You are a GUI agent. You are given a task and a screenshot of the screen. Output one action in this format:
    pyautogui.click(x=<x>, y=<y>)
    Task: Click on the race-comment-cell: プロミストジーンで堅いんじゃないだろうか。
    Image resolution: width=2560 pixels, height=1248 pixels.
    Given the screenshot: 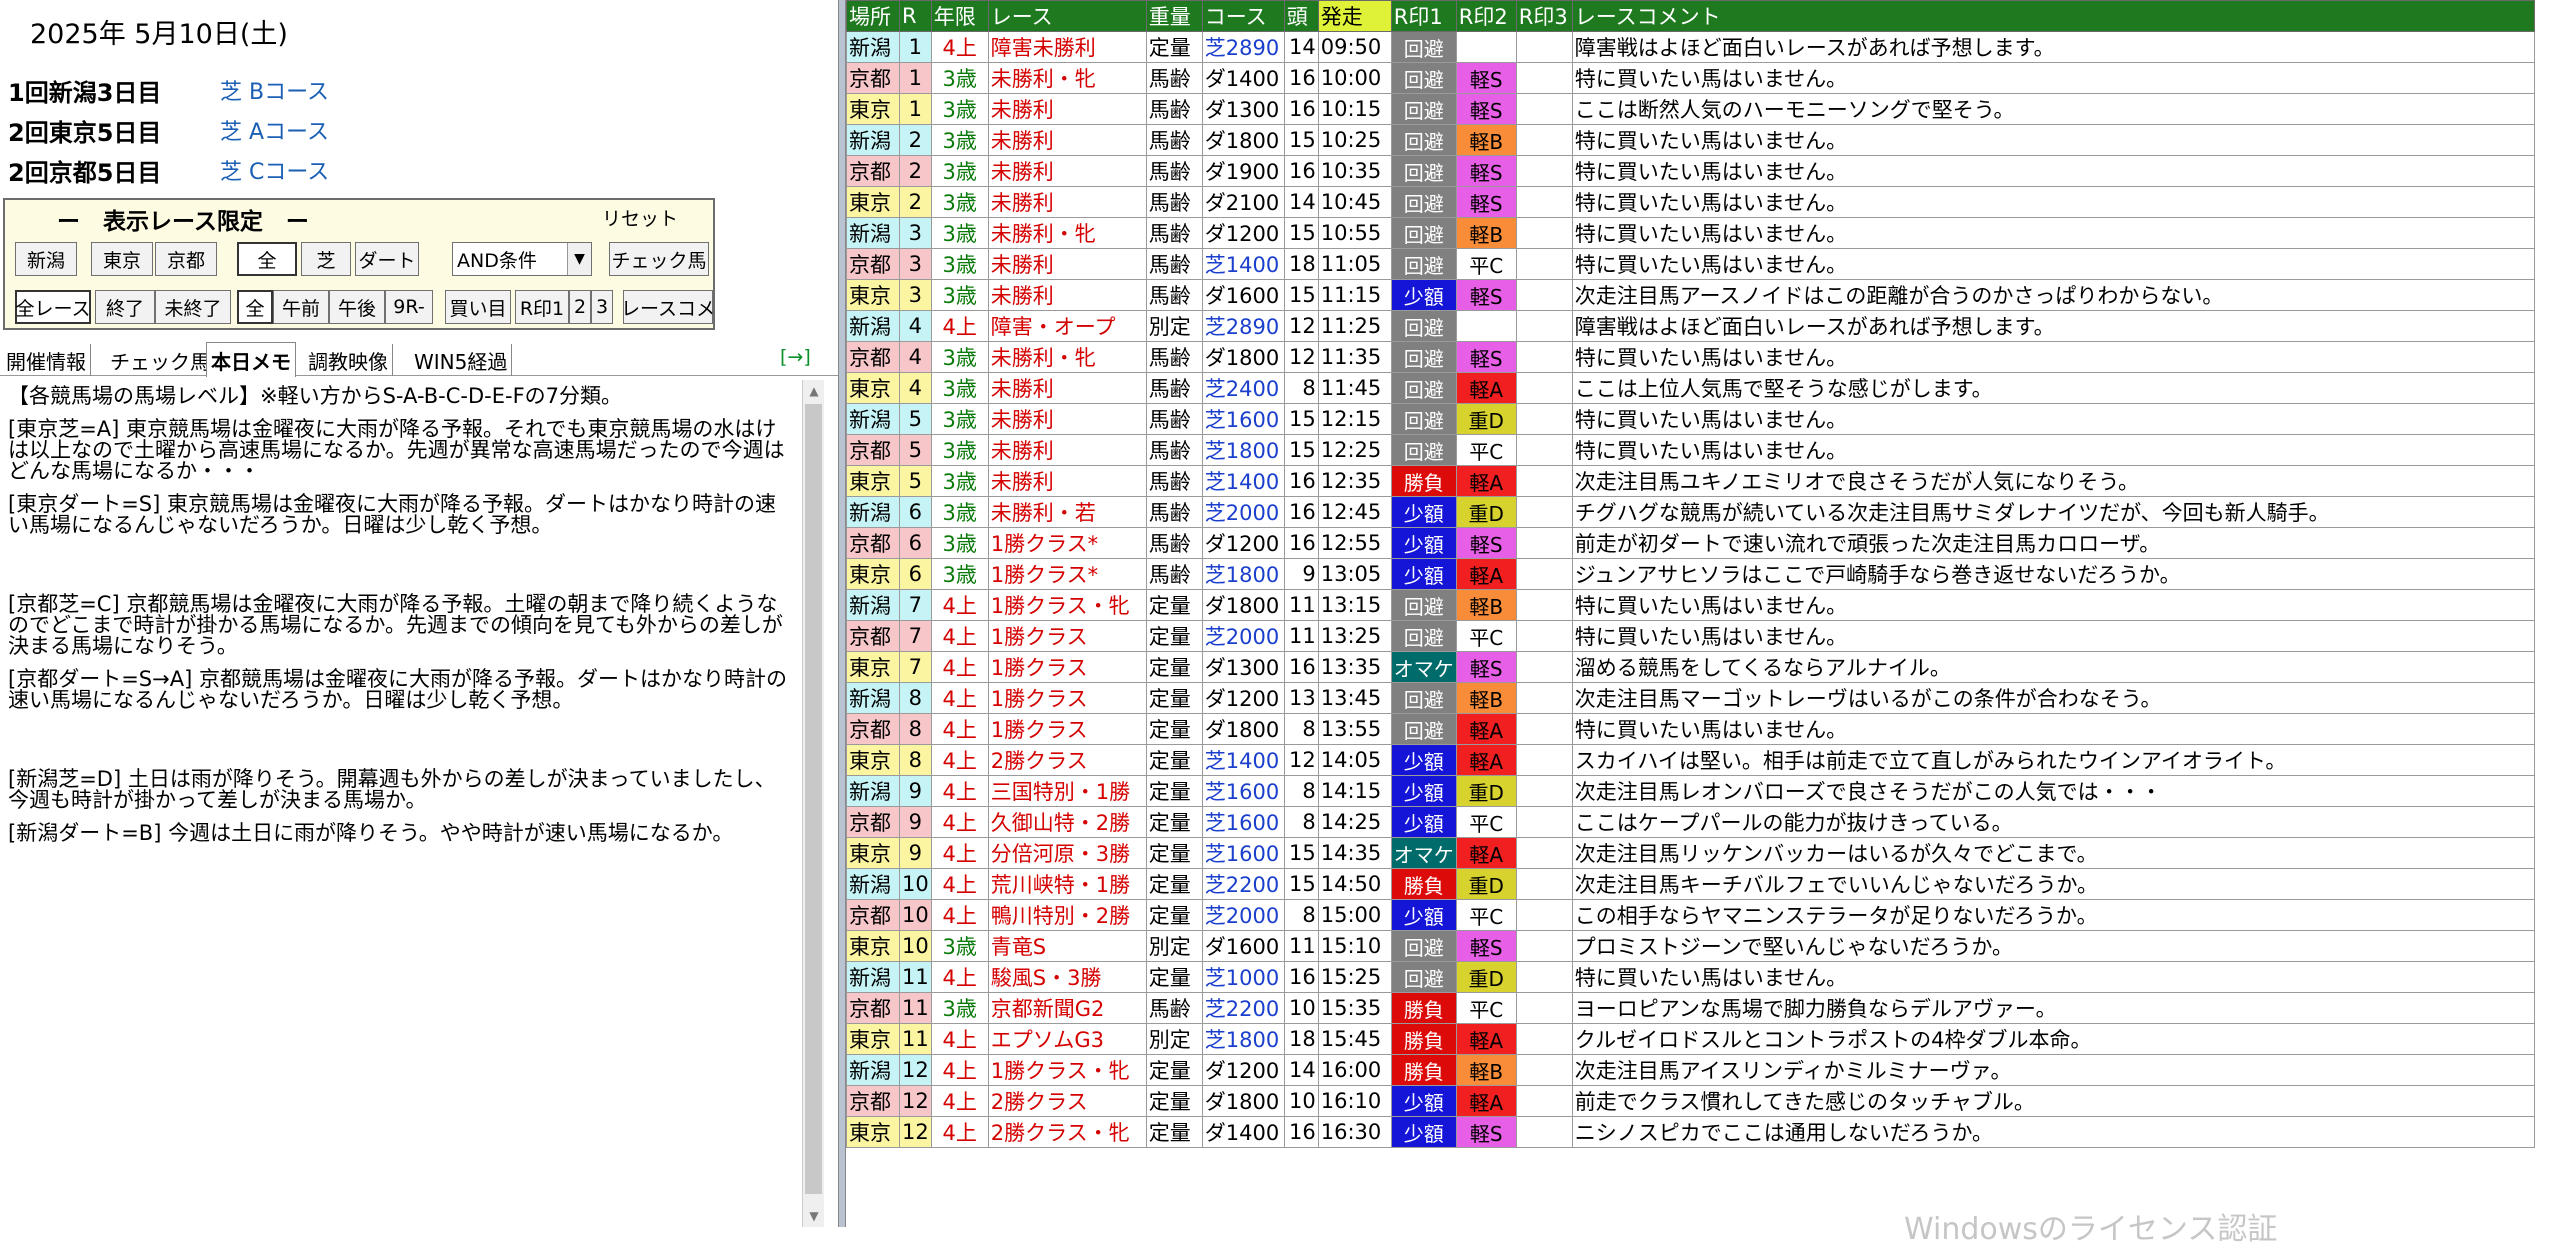 What is the action you would take?
    pyautogui.click(x=2053, y=946)
    